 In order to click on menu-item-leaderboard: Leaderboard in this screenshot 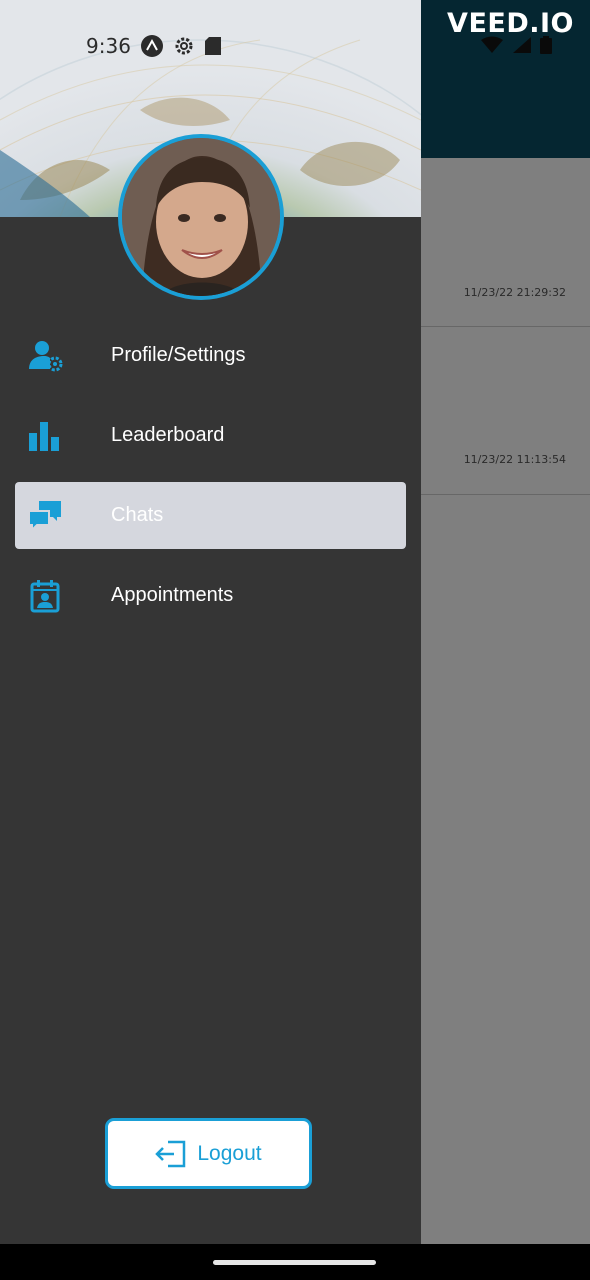, I will do `click(210, 435)`.